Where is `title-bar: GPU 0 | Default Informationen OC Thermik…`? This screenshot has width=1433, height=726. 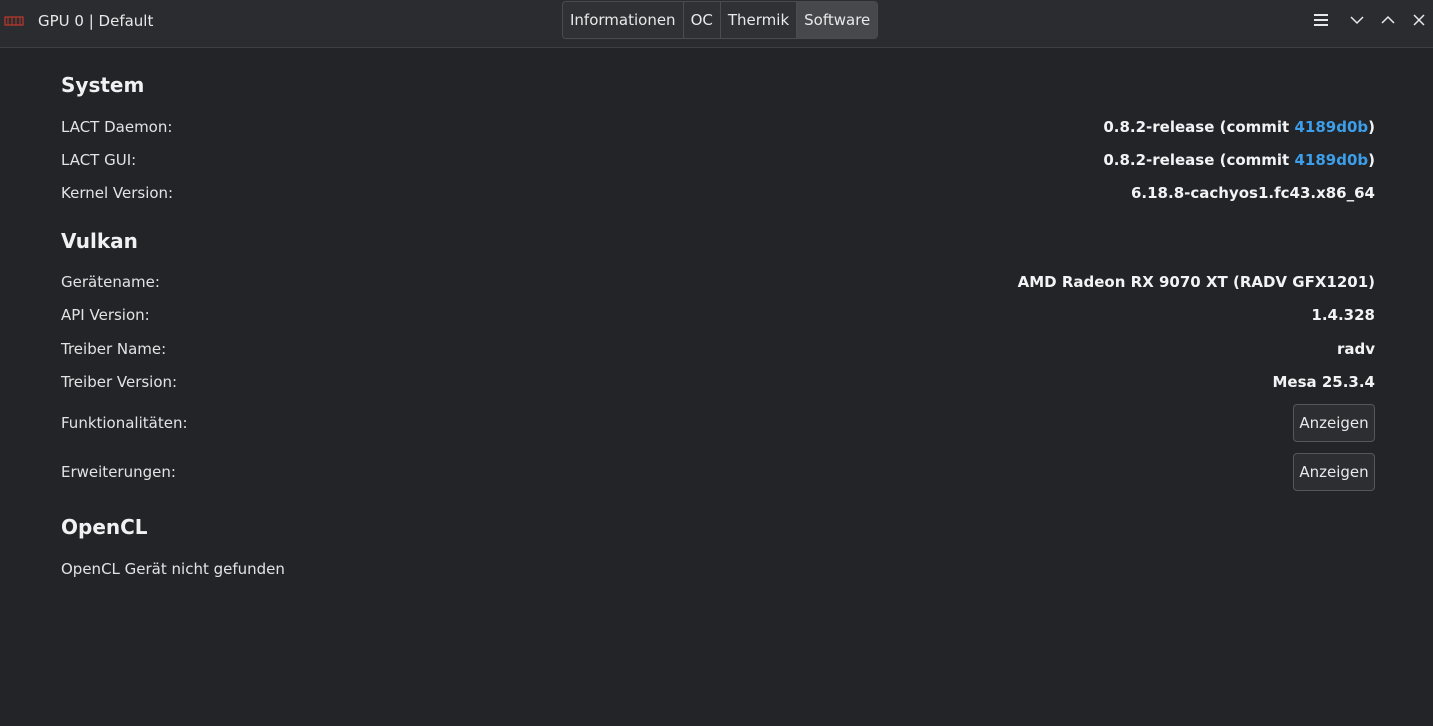 title-bar: GPU 0 | Default Informationen OC Thermik… is located at coordinates (716, 24).